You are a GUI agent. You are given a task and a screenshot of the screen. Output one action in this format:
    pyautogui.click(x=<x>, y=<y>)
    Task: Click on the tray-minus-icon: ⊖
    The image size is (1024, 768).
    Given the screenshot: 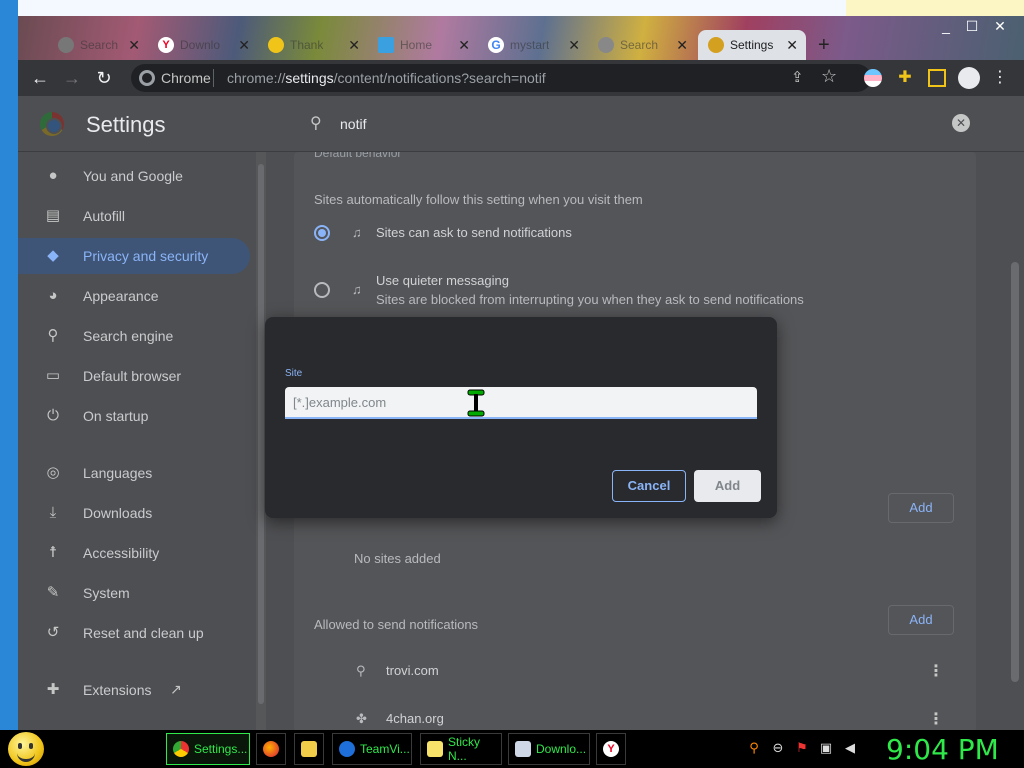 What is the action you would take?
    pyautogui.click(x=778, y=748)
    